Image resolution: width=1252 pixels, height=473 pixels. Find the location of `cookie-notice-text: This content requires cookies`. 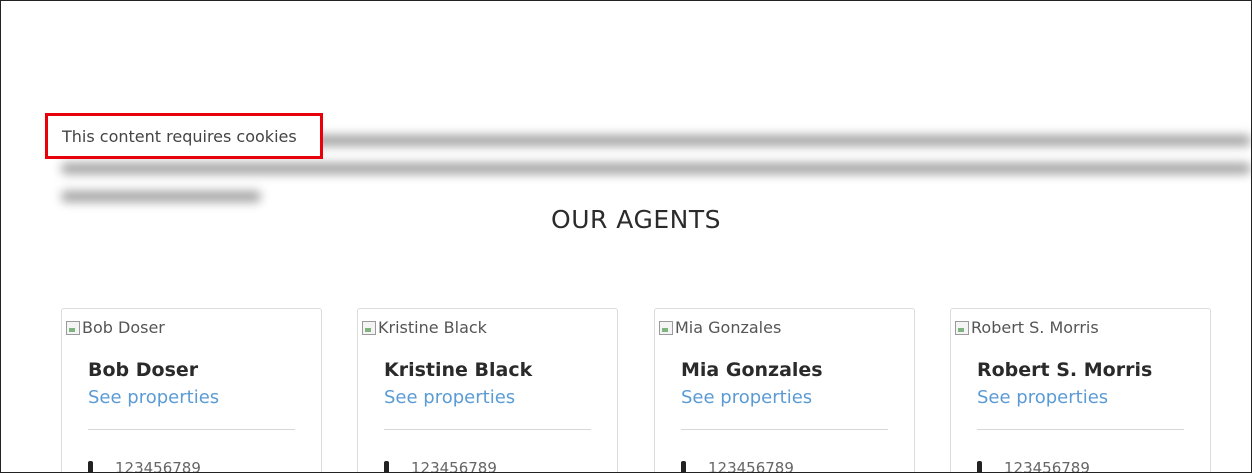

cookie-notice-text: This content requires cookies is located at coordinates (179, 136).